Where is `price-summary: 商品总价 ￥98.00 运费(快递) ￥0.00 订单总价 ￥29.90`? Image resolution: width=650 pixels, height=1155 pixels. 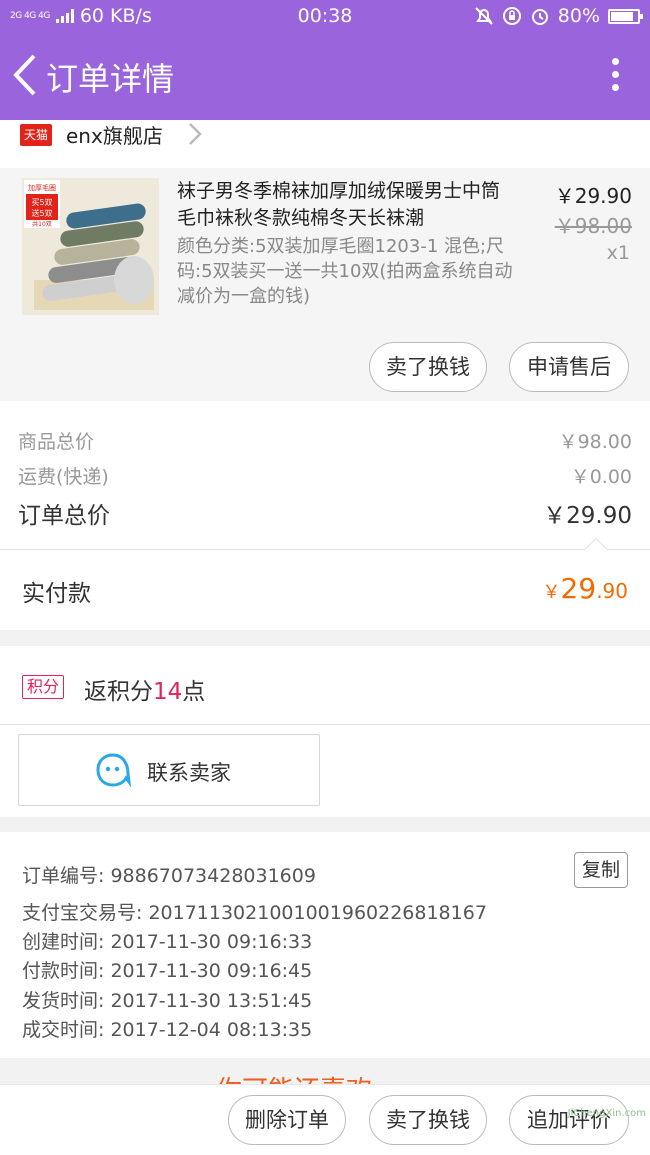 price-summary: 商品总价 ￥98.00 运费(快递) ￥0.00 订单总价 ￥29.90 is located at coordinates (325, 475).